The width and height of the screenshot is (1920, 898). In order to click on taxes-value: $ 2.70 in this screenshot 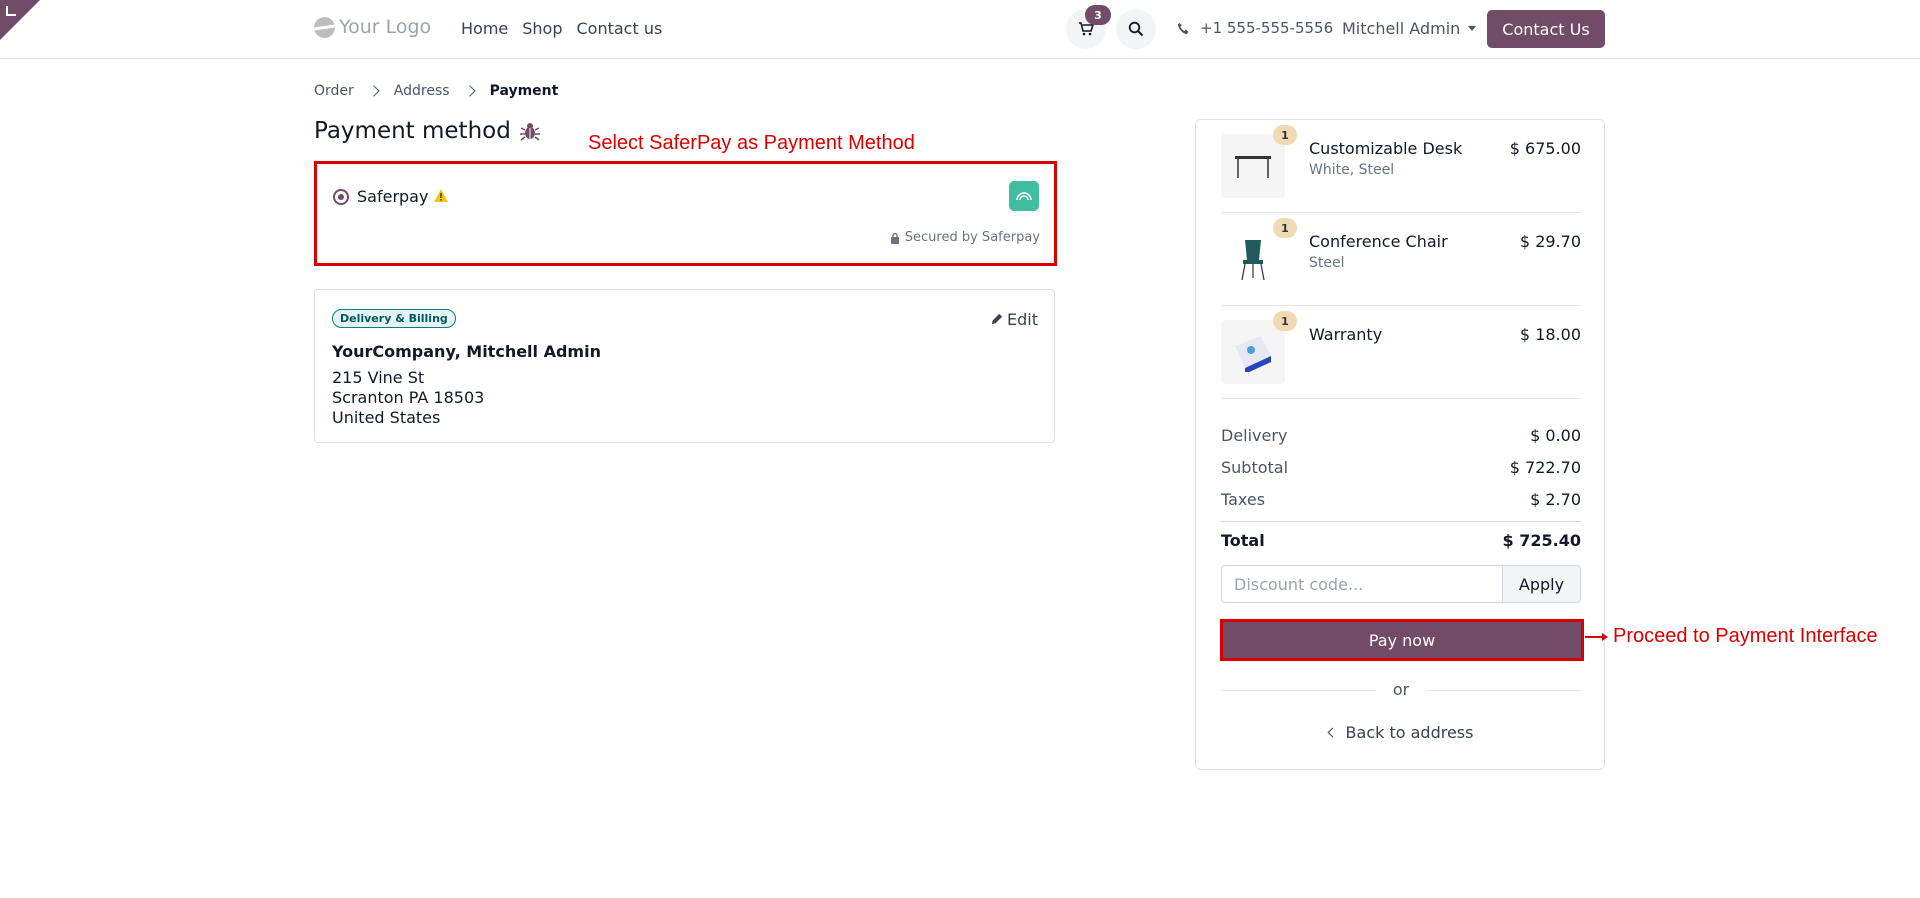, I will do `click(1555, 499)`.